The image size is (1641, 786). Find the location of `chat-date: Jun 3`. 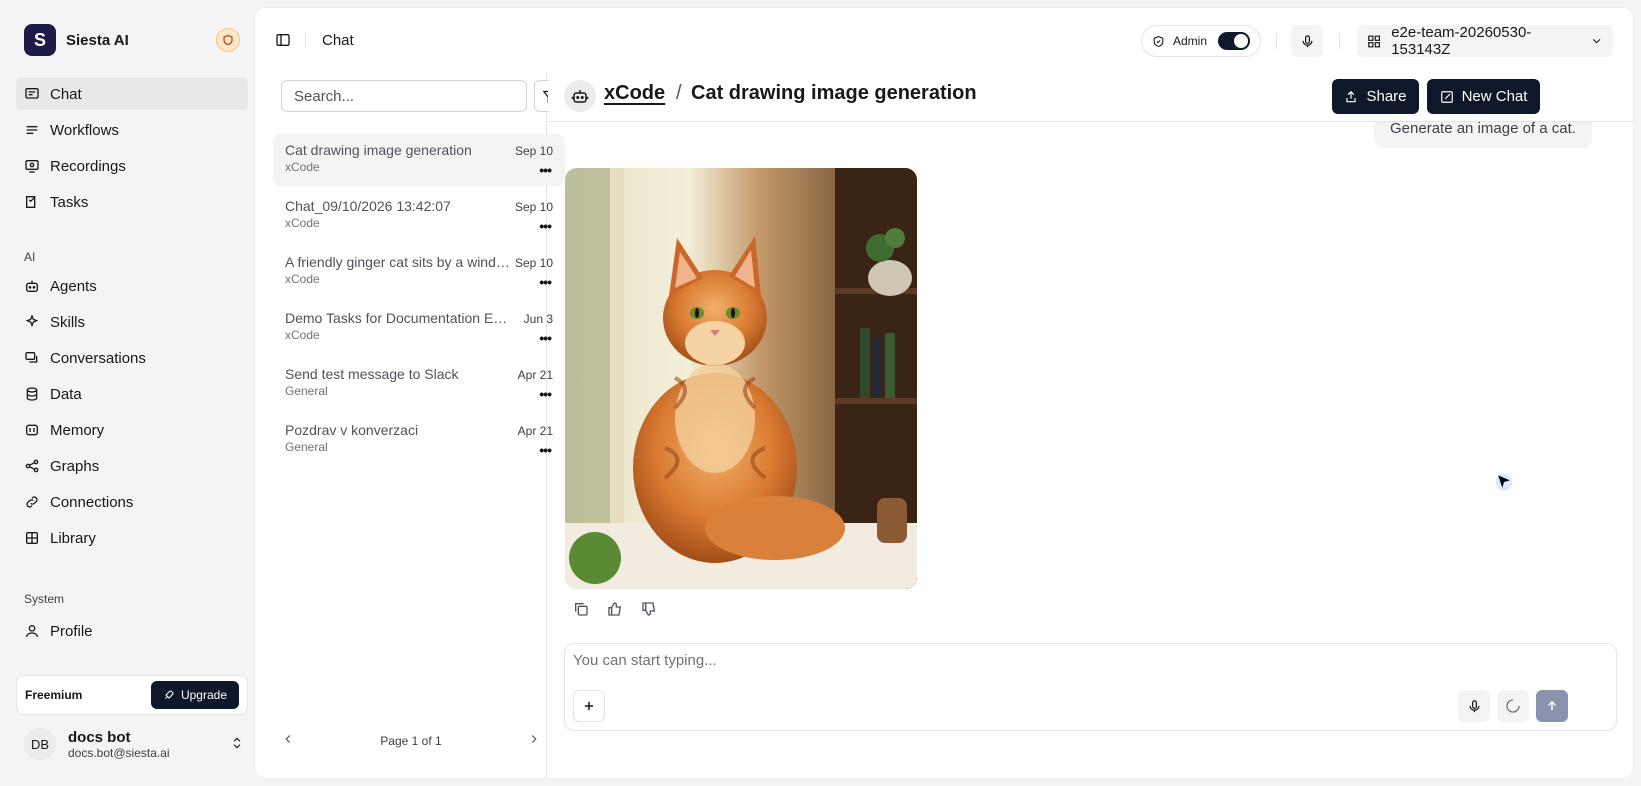

chat-date: Jun 3 is located at coordinates (538, 319).